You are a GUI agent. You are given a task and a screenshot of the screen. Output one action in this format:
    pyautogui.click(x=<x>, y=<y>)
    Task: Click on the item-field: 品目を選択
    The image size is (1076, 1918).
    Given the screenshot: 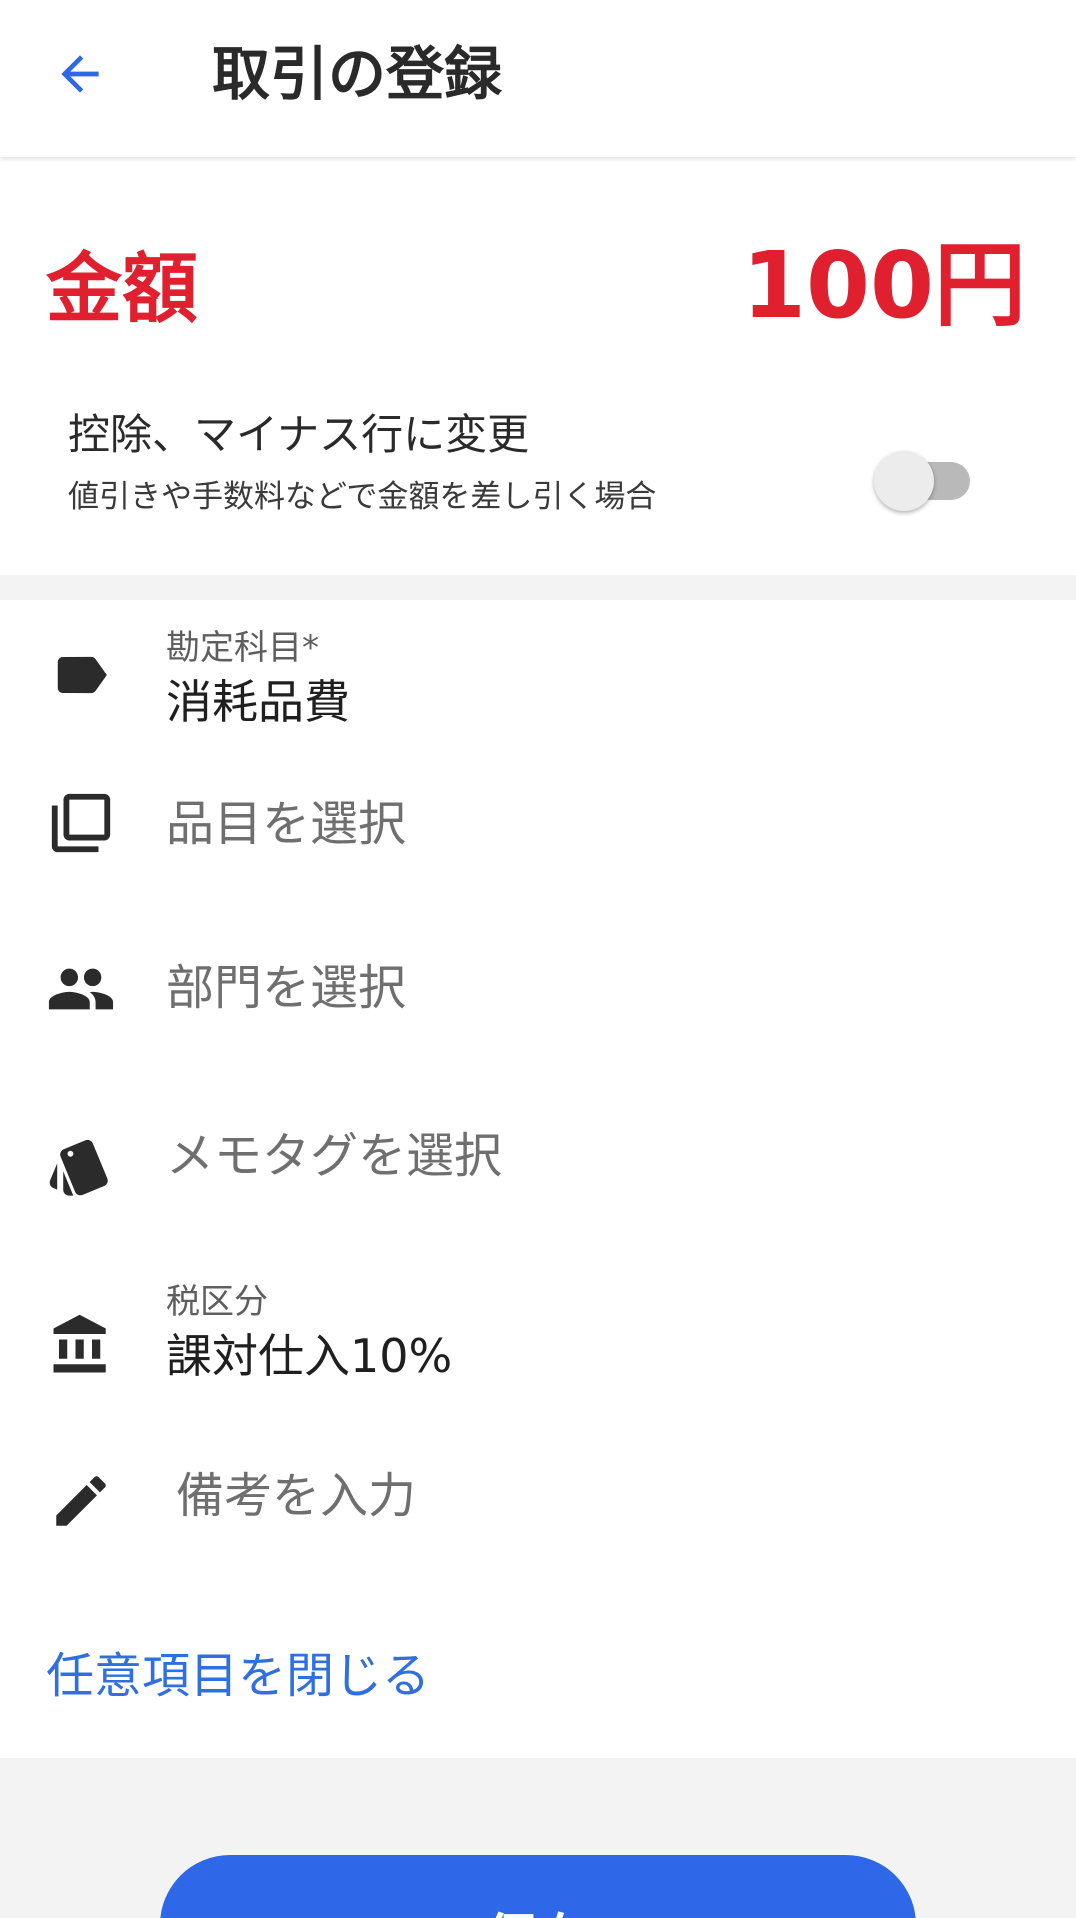 What is the action you would take?
    pyautogui.click(x=538, y=825)
    